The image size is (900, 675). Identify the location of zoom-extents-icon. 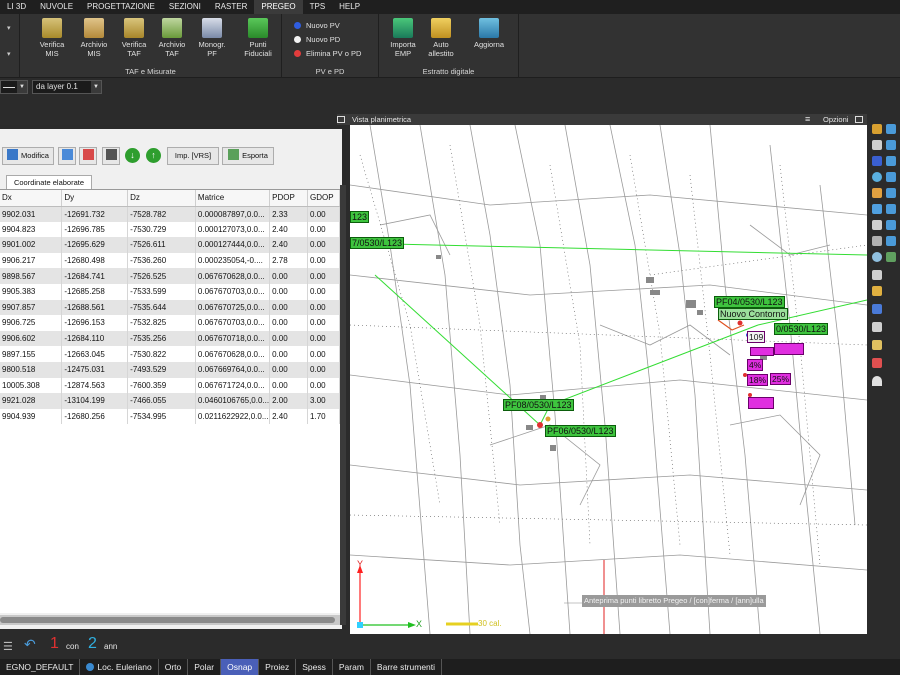
(891, 193).